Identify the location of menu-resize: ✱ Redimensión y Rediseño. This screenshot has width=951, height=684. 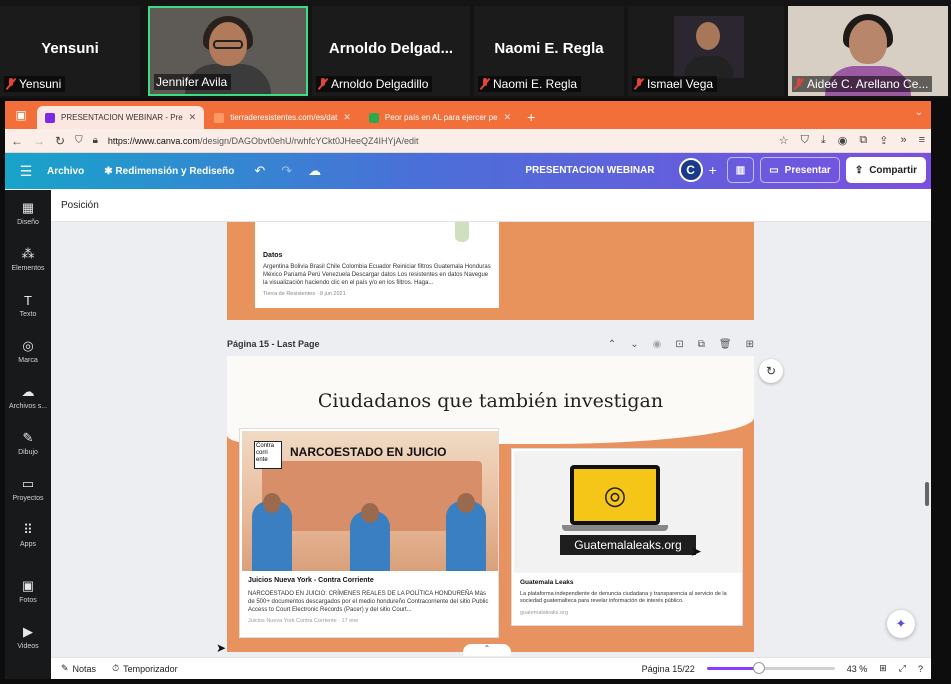
(169, 171).